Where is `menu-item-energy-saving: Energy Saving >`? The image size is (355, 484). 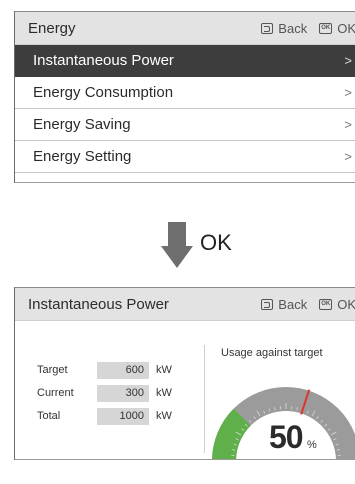 menu-item-energy-saving: Energy Saving > is located at coordinates (185, 125).